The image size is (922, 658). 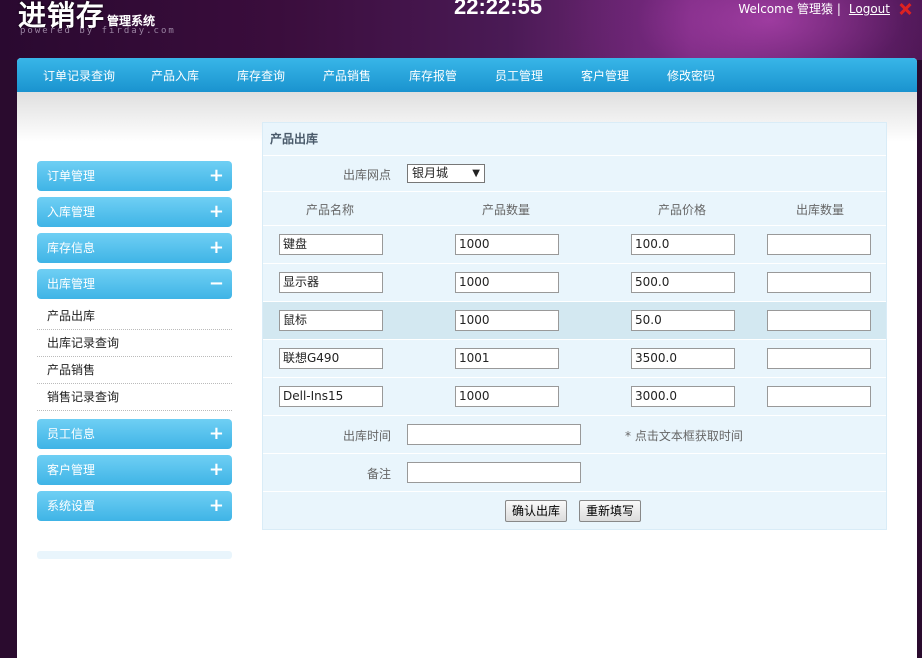 I want to click on product-price-field: 3000.0, so click(x=683, y=396).